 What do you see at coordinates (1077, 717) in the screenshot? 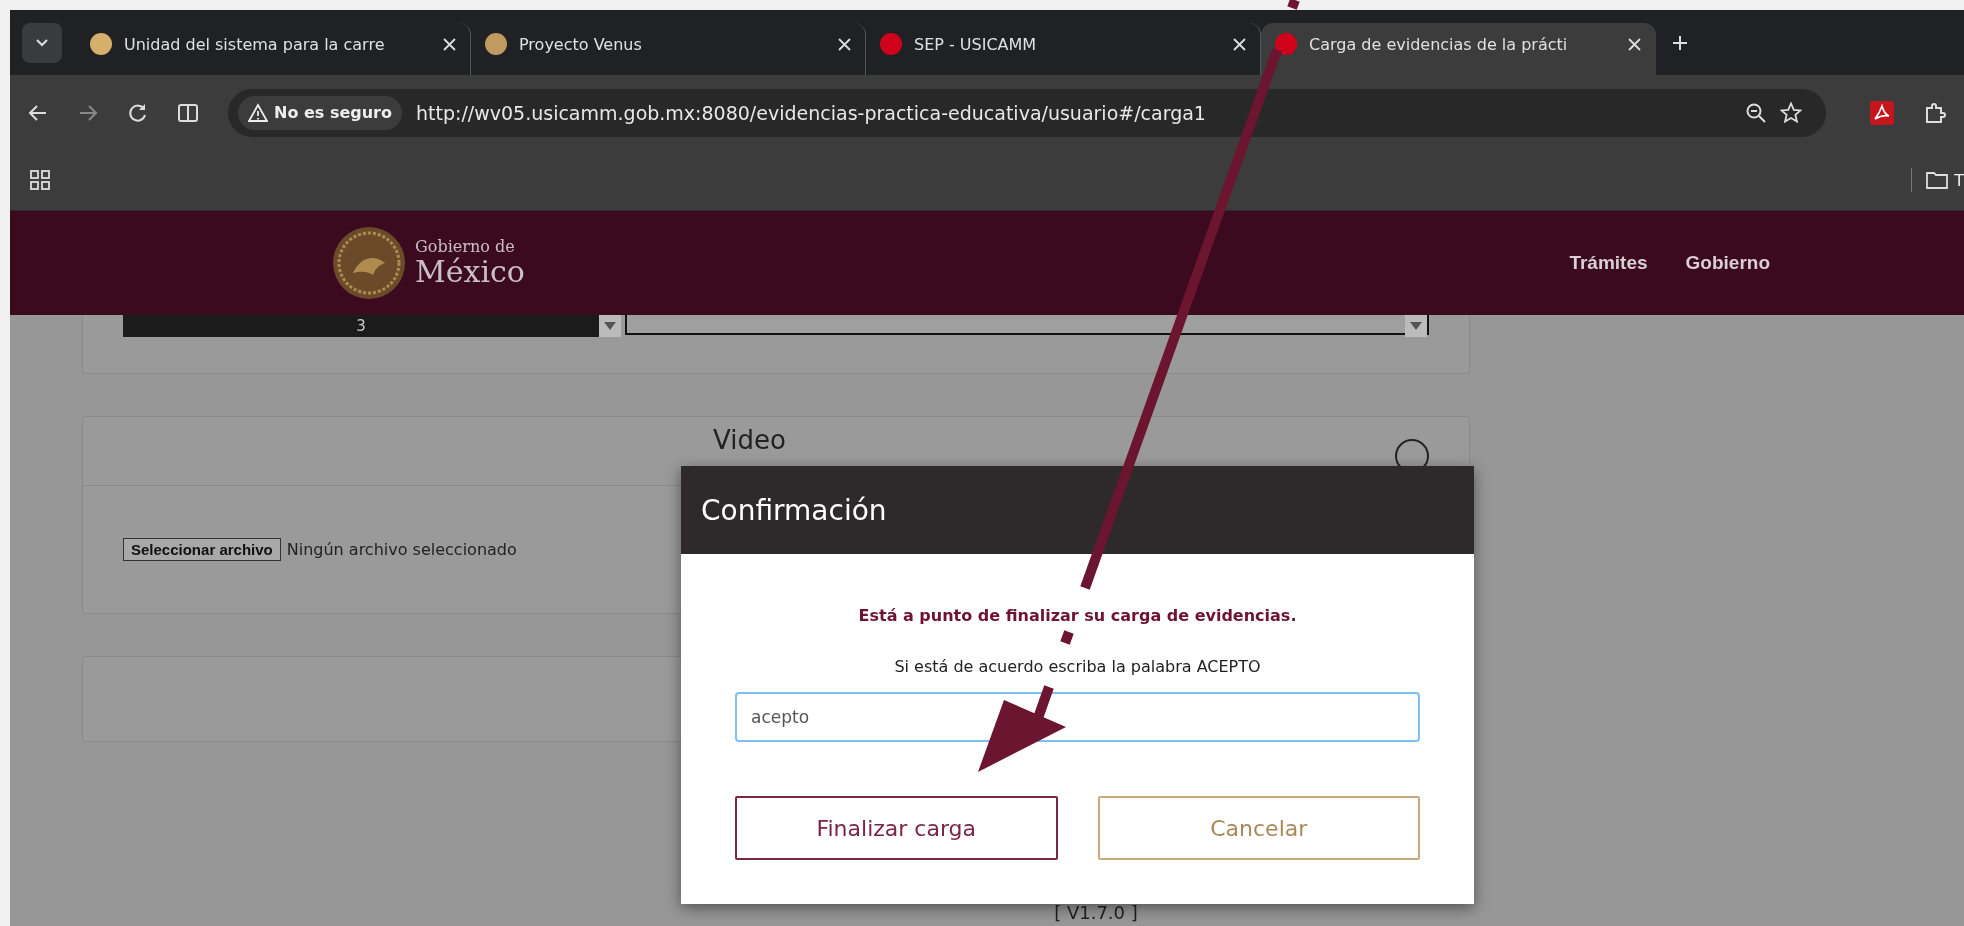
I see `confirm-input: acepto` at bounding box center [1077, 717].